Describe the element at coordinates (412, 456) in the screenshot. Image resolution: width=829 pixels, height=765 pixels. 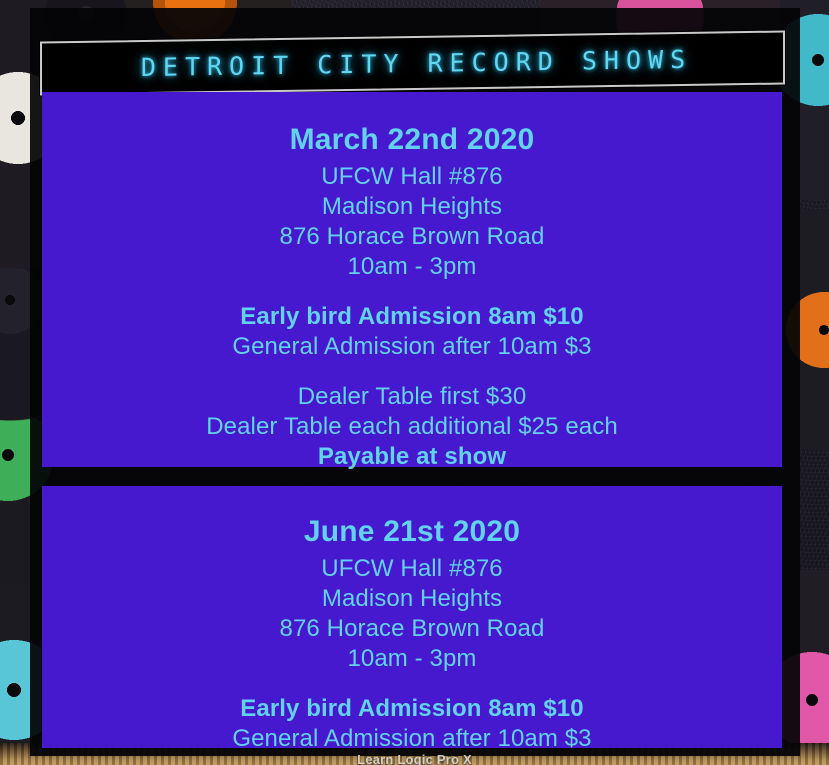
I see `payment-note: Payable at show` at that location.